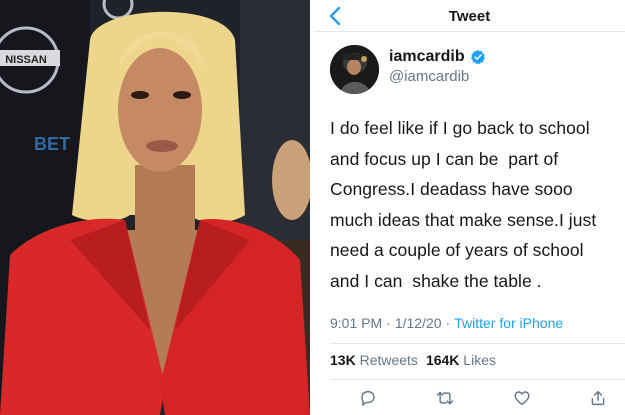 Image resolution: width=625 pixels, height=415 pixels. I want to click on tweet-line: Congress.I deadass have sooo, so click(451, 189).